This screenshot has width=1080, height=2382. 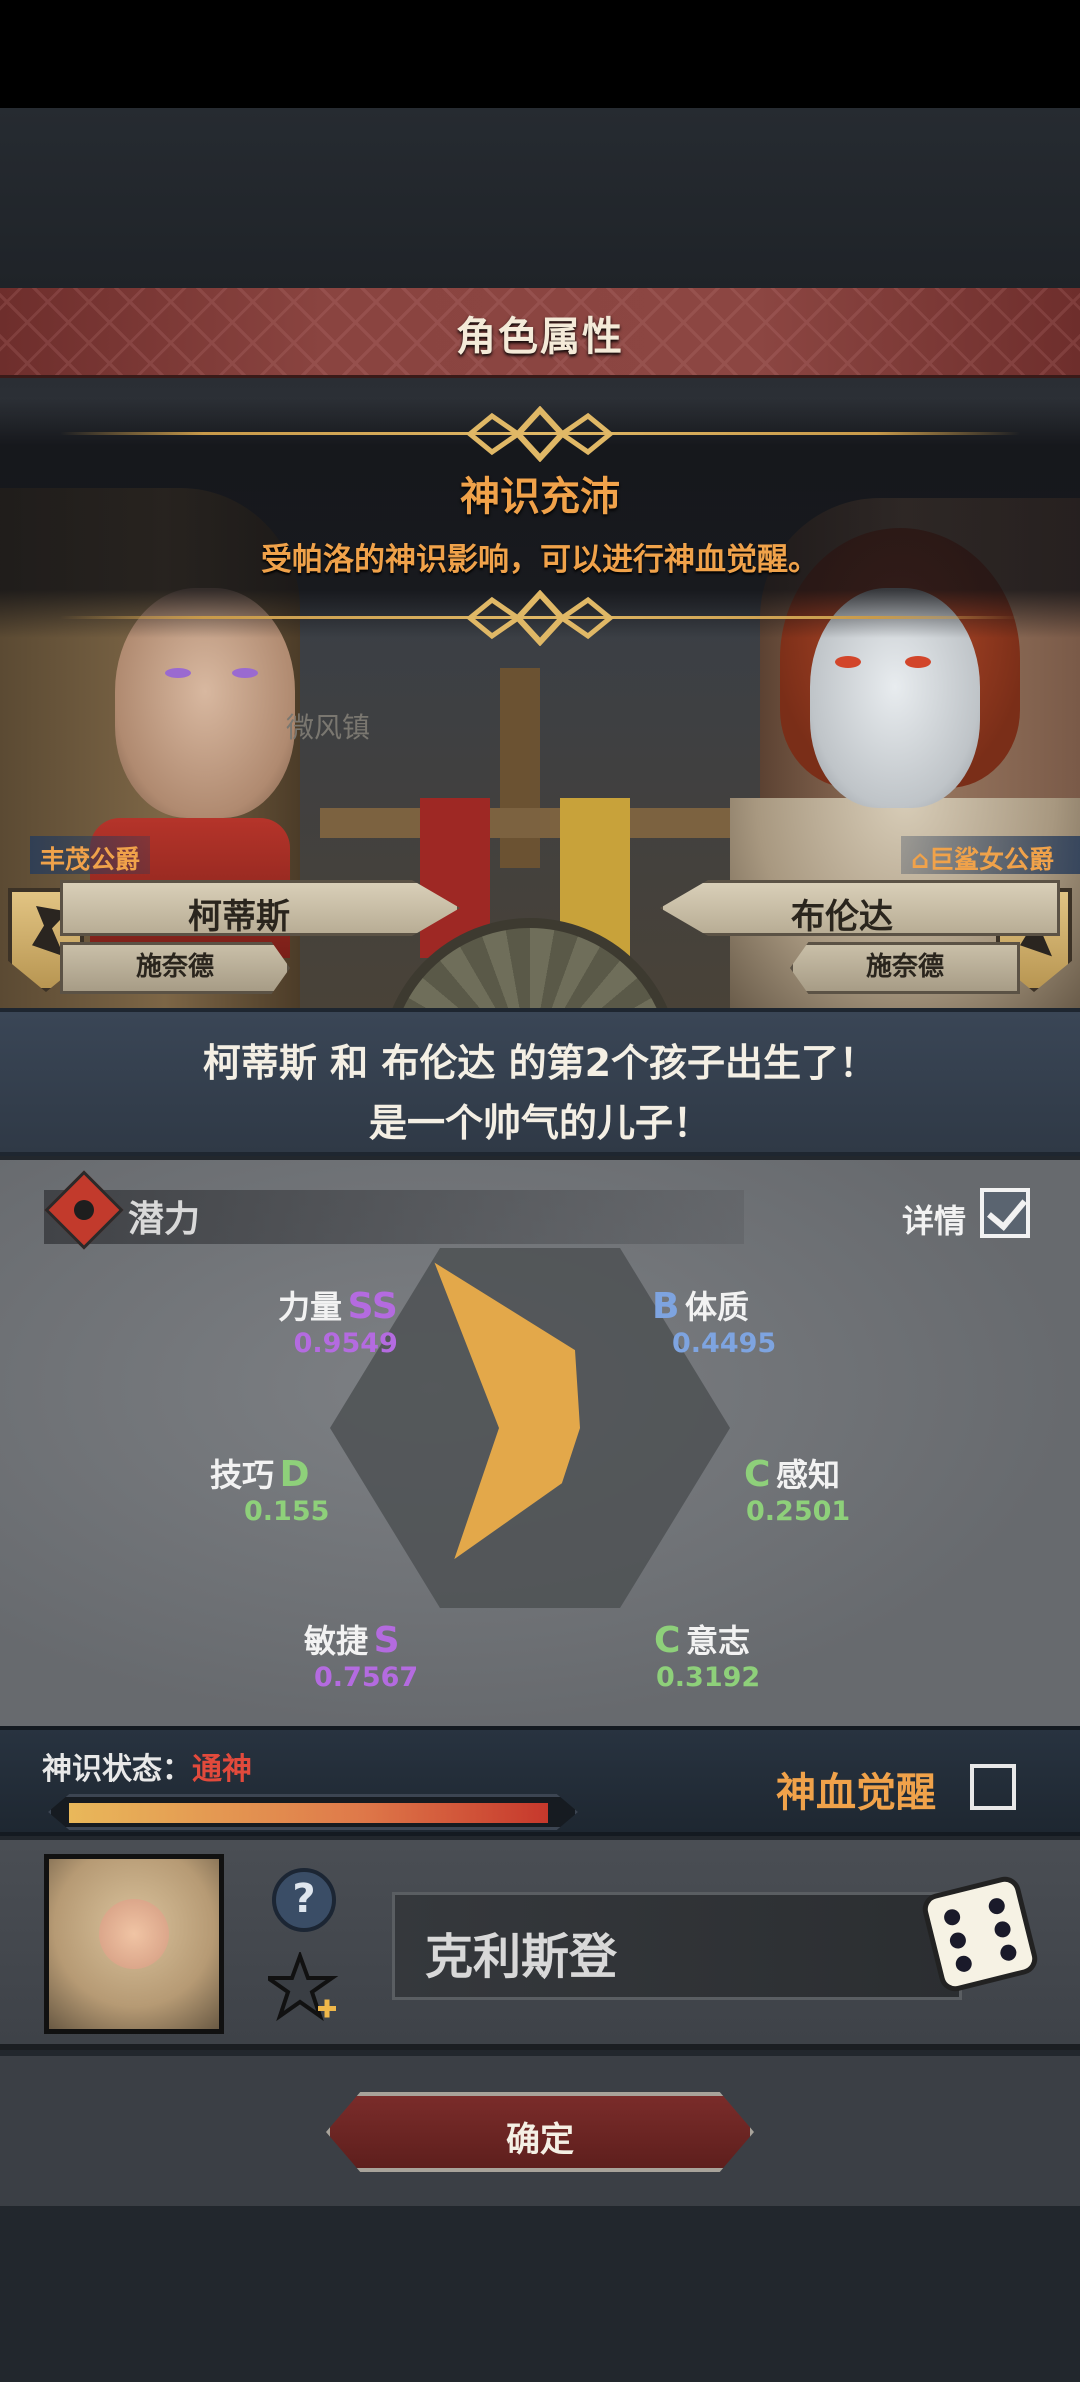 I want to click on footer-area: 确定, so click(x=540, y=2131).